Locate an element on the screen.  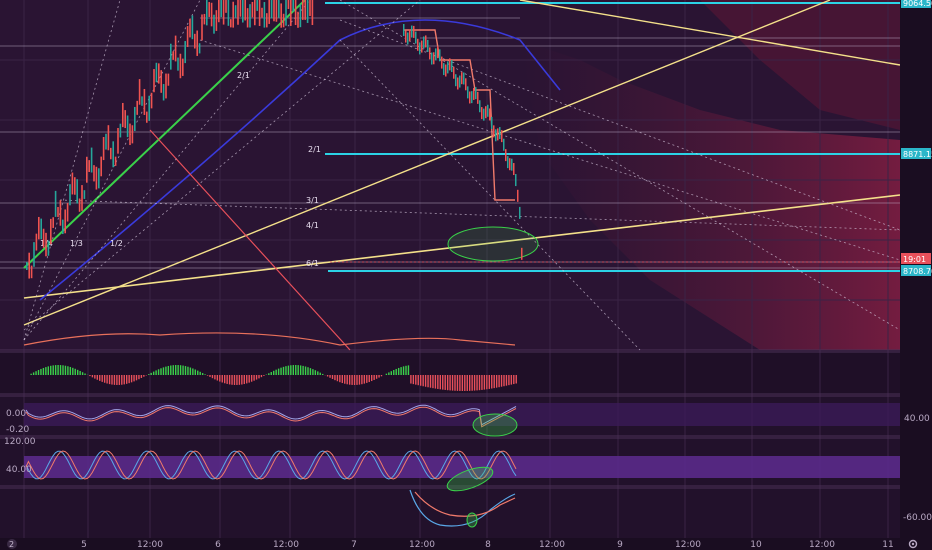
osc3-ellipse is located at coordinates (472, 520).